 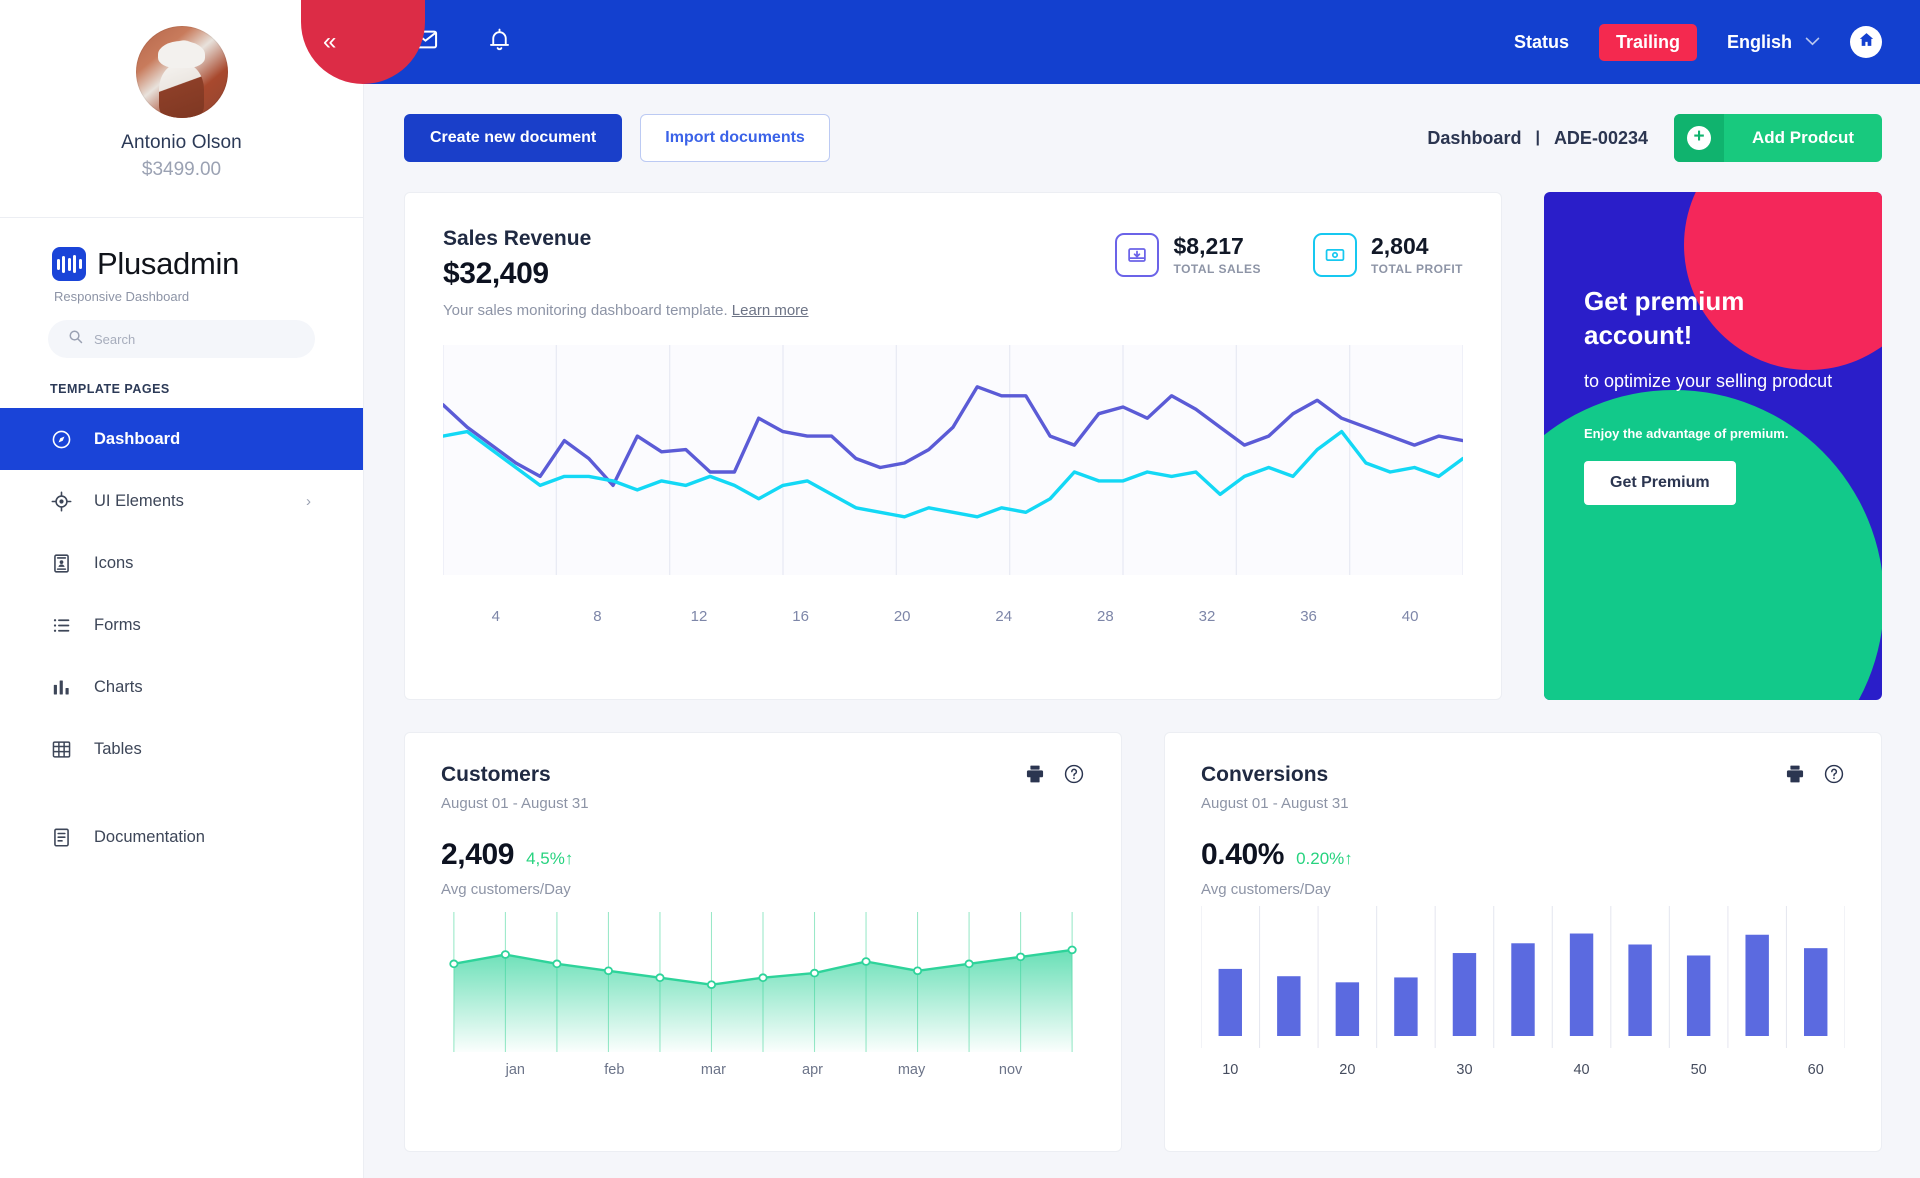 What do you see at coordinates (1266, 889) in the screenshot?
I see `conversions-sub: Avg customers/Day` at bounding box center [1266, 889].